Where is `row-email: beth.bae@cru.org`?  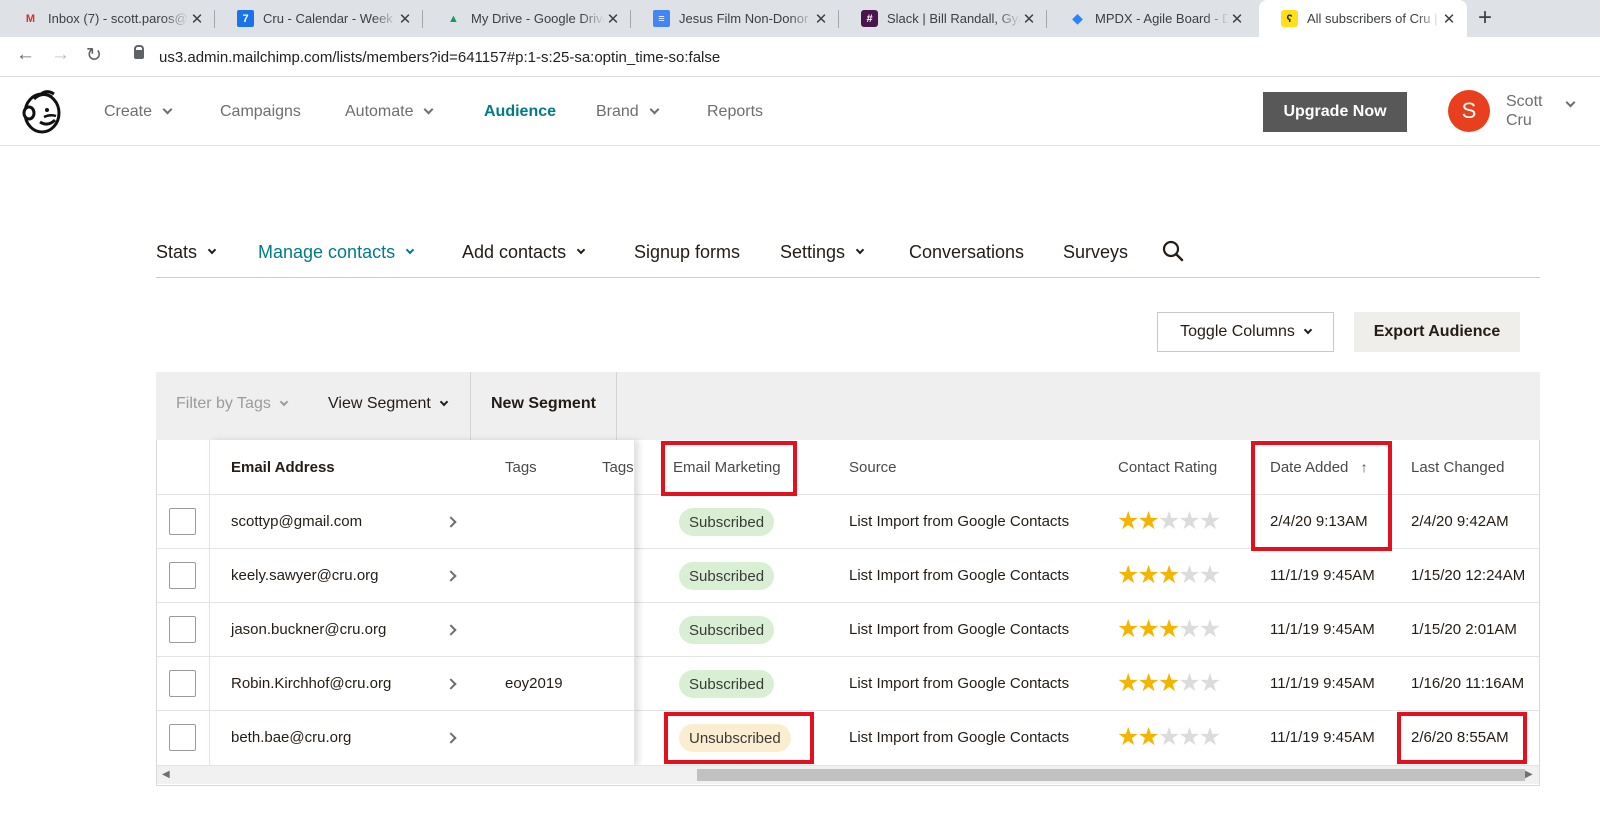
row-email: beth.bae@cru.org is located at coordinates (291, 737).